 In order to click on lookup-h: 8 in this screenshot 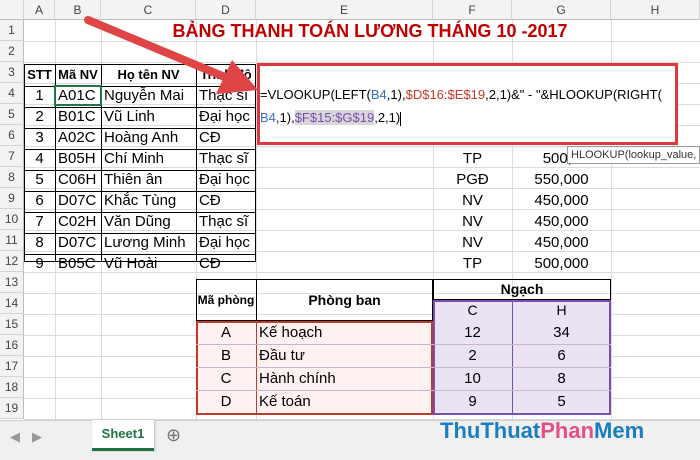, I will do `click(561, 378)`.